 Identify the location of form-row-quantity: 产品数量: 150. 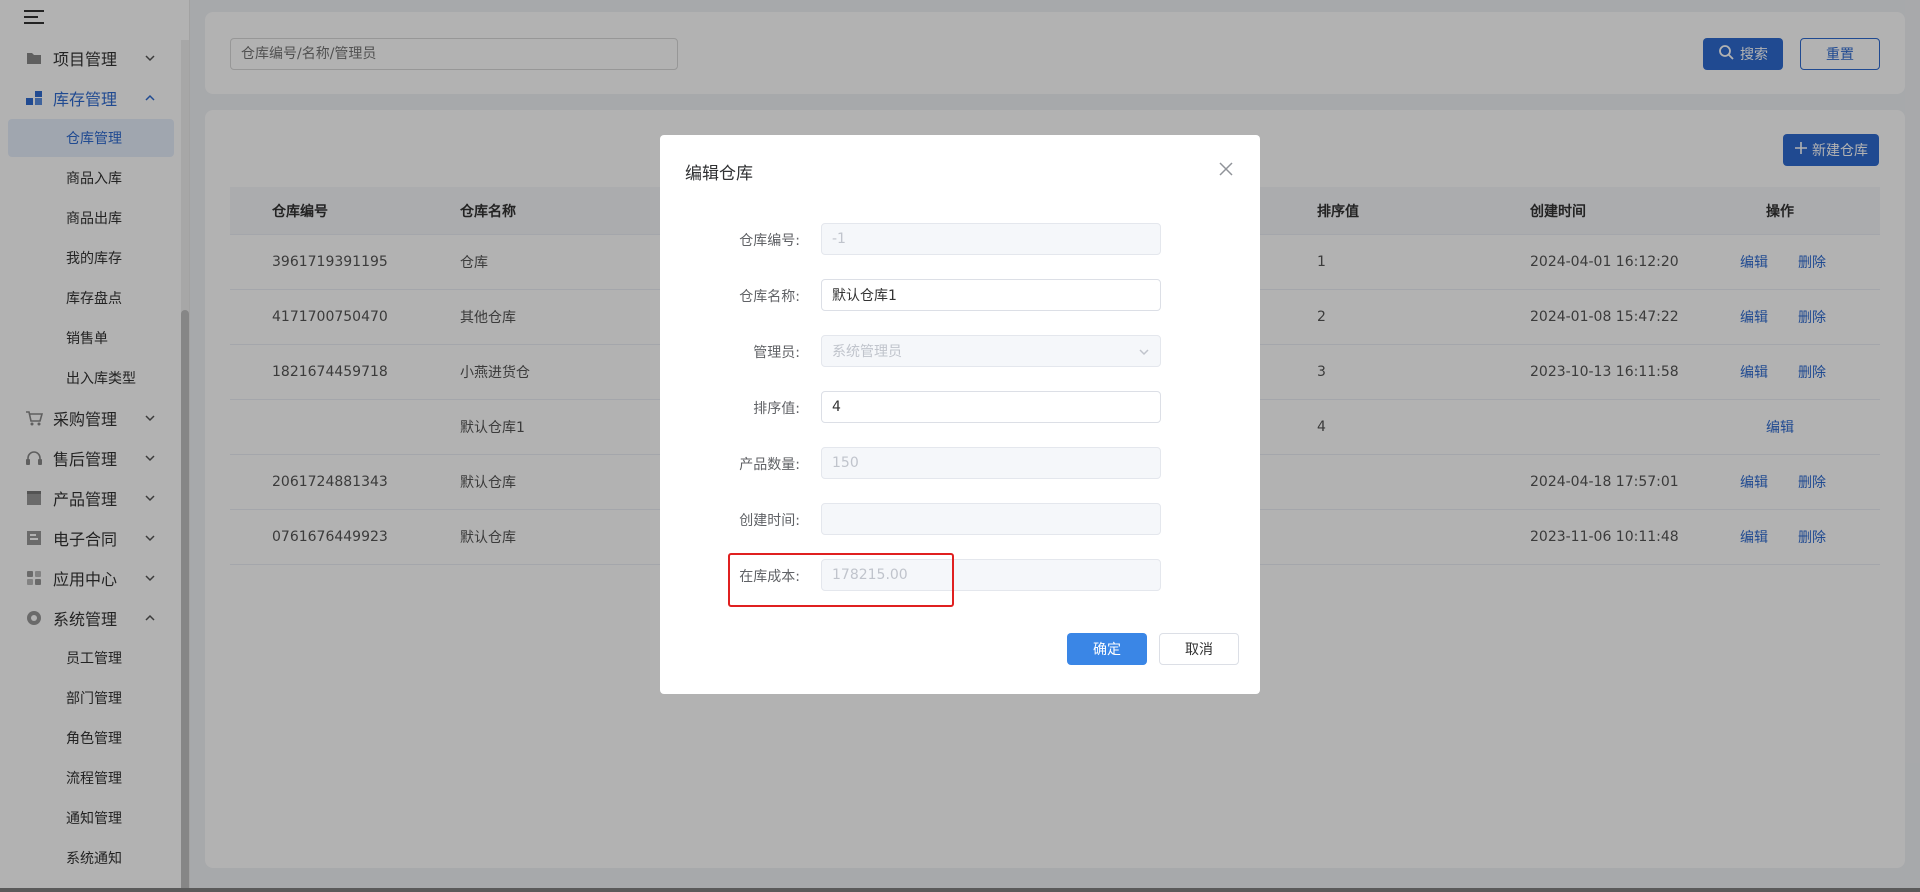
(960, 463).